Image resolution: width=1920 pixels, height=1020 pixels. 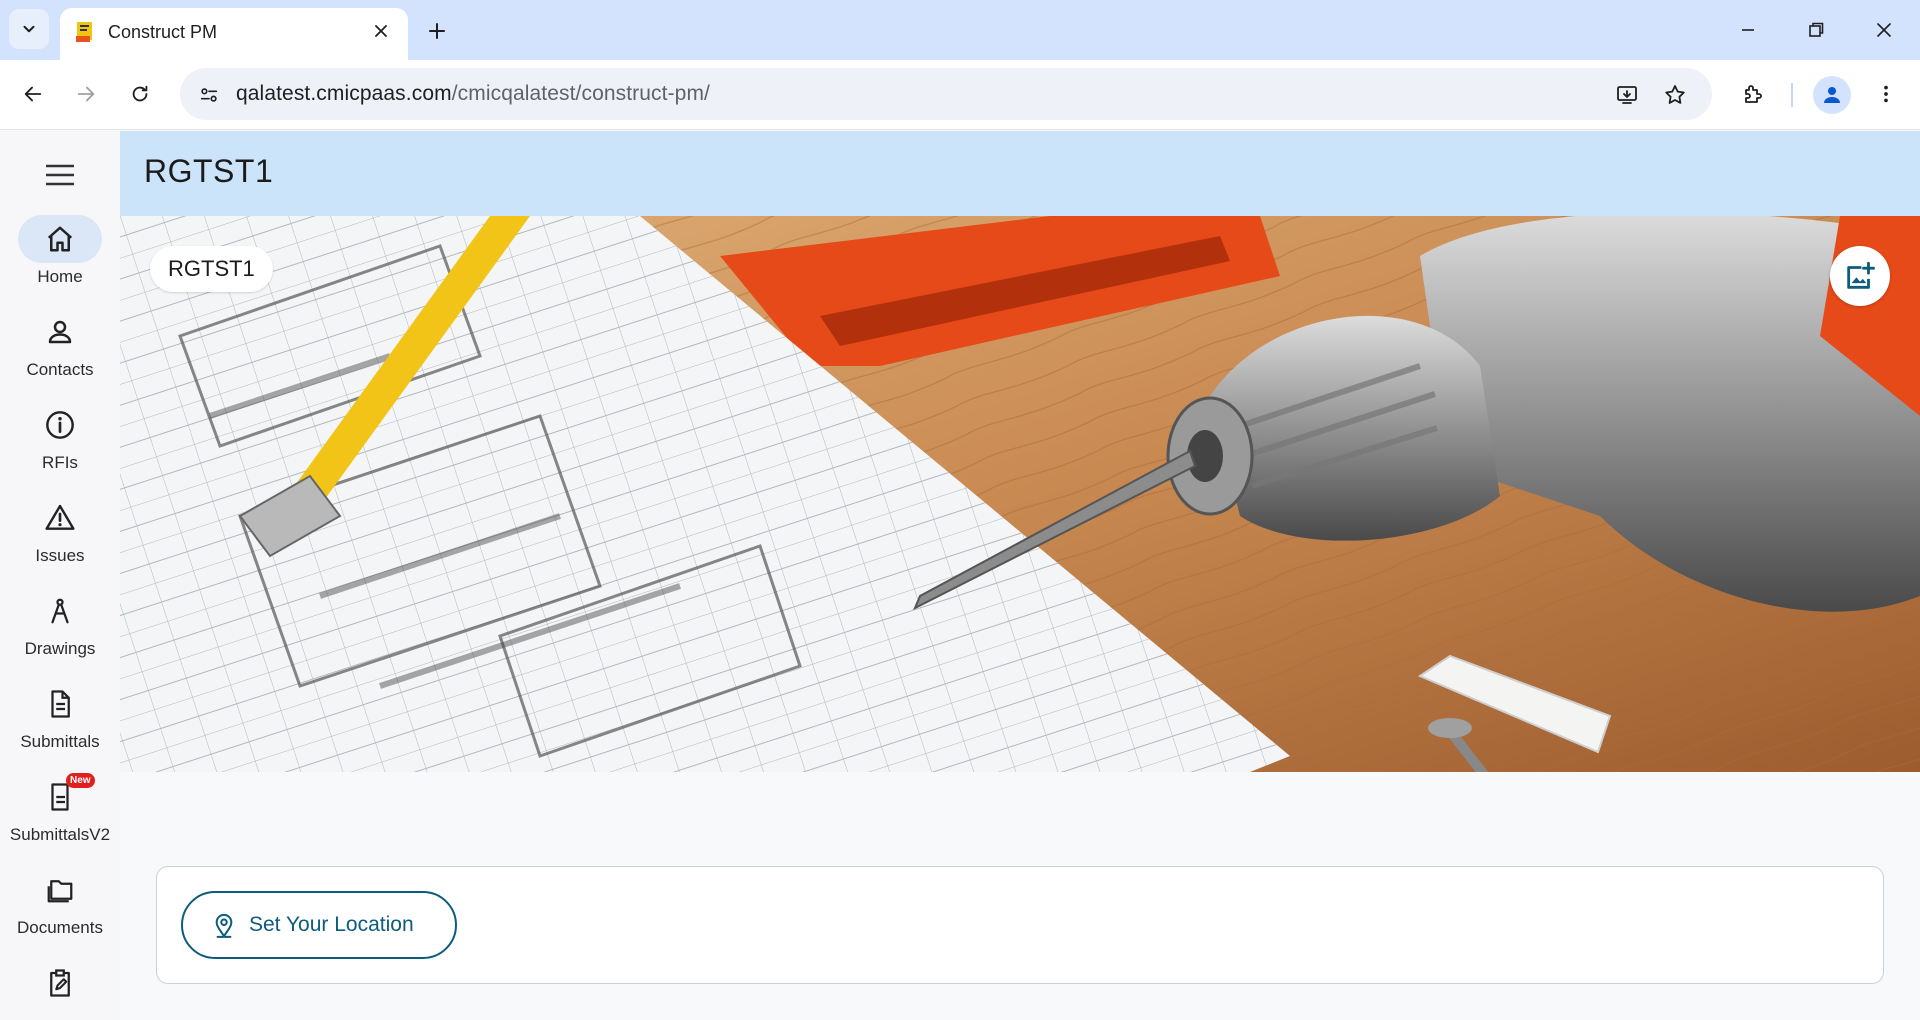 I want to click on arrow-left-icon, so click(x=33, y=94).